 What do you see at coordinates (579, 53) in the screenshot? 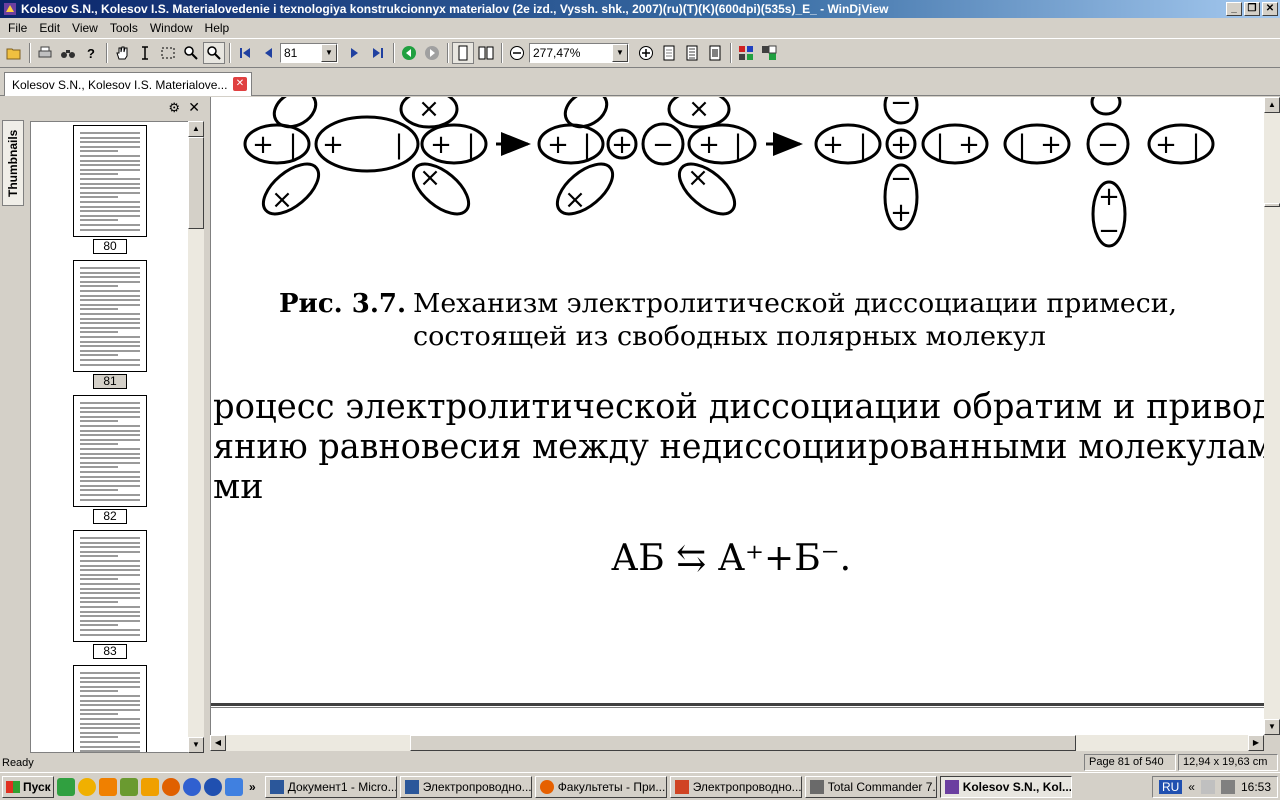
I see `zoom-box: 277,47% ▼` at bounding box center [579, 53].